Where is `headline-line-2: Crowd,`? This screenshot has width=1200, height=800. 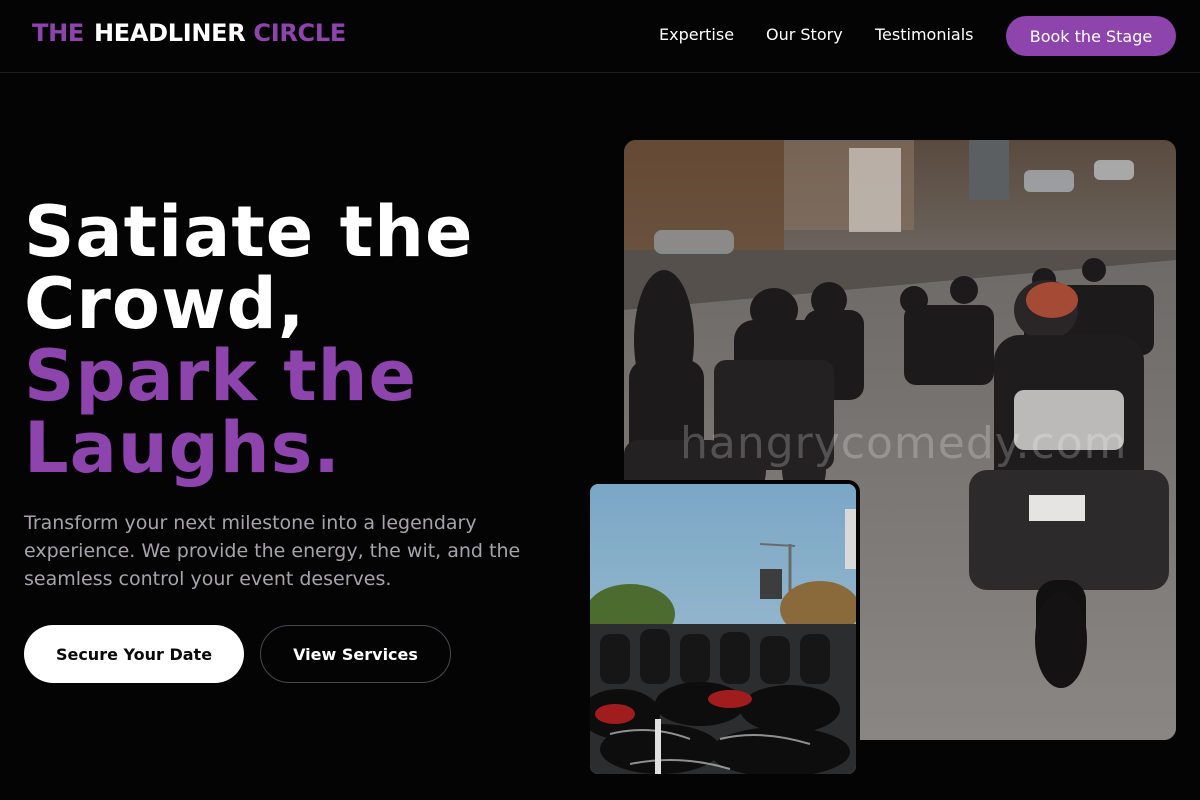
headline-line-2: Crowd, is located at coordinates (165, 304).